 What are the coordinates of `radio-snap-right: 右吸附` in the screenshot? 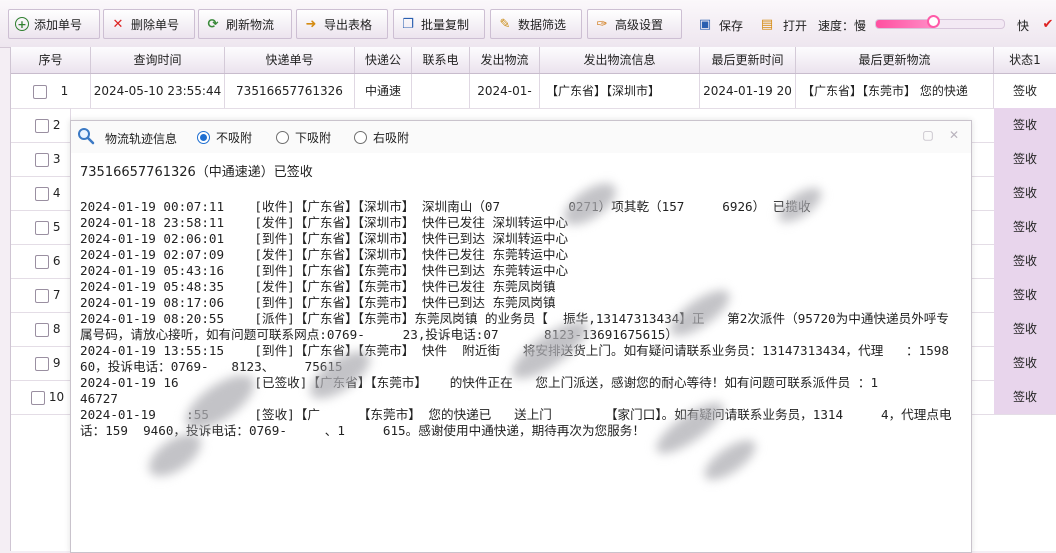 It's located at (381, 137).